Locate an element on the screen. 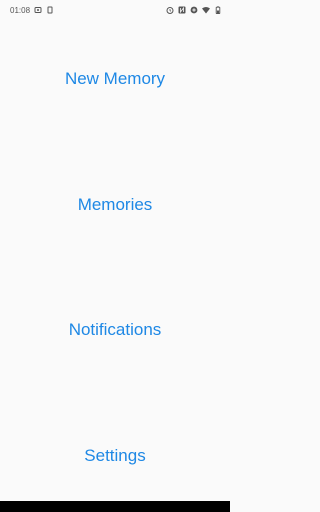  wifi-icon is located at coordinates (206, 10).